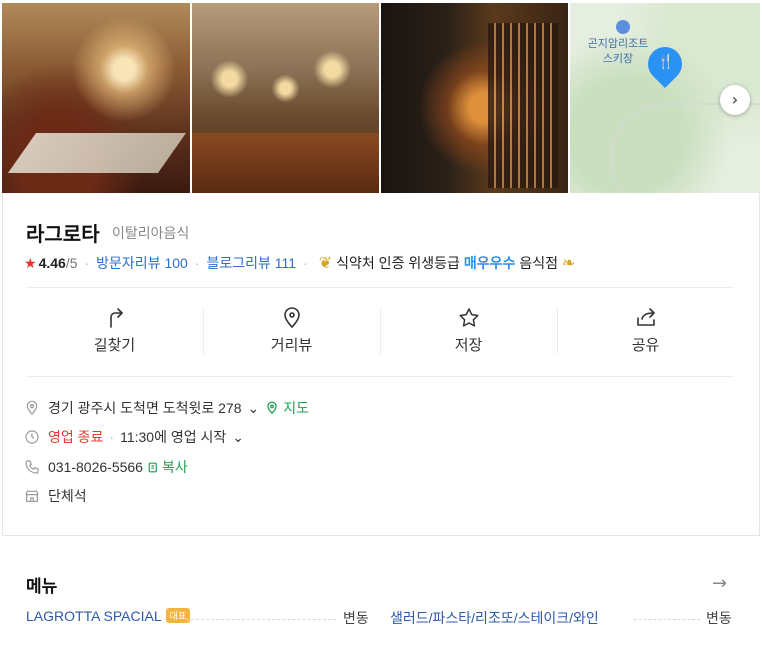  I want to click on action-bar: 길찾기 거리뷰 저장 공유, so click(380, 331).